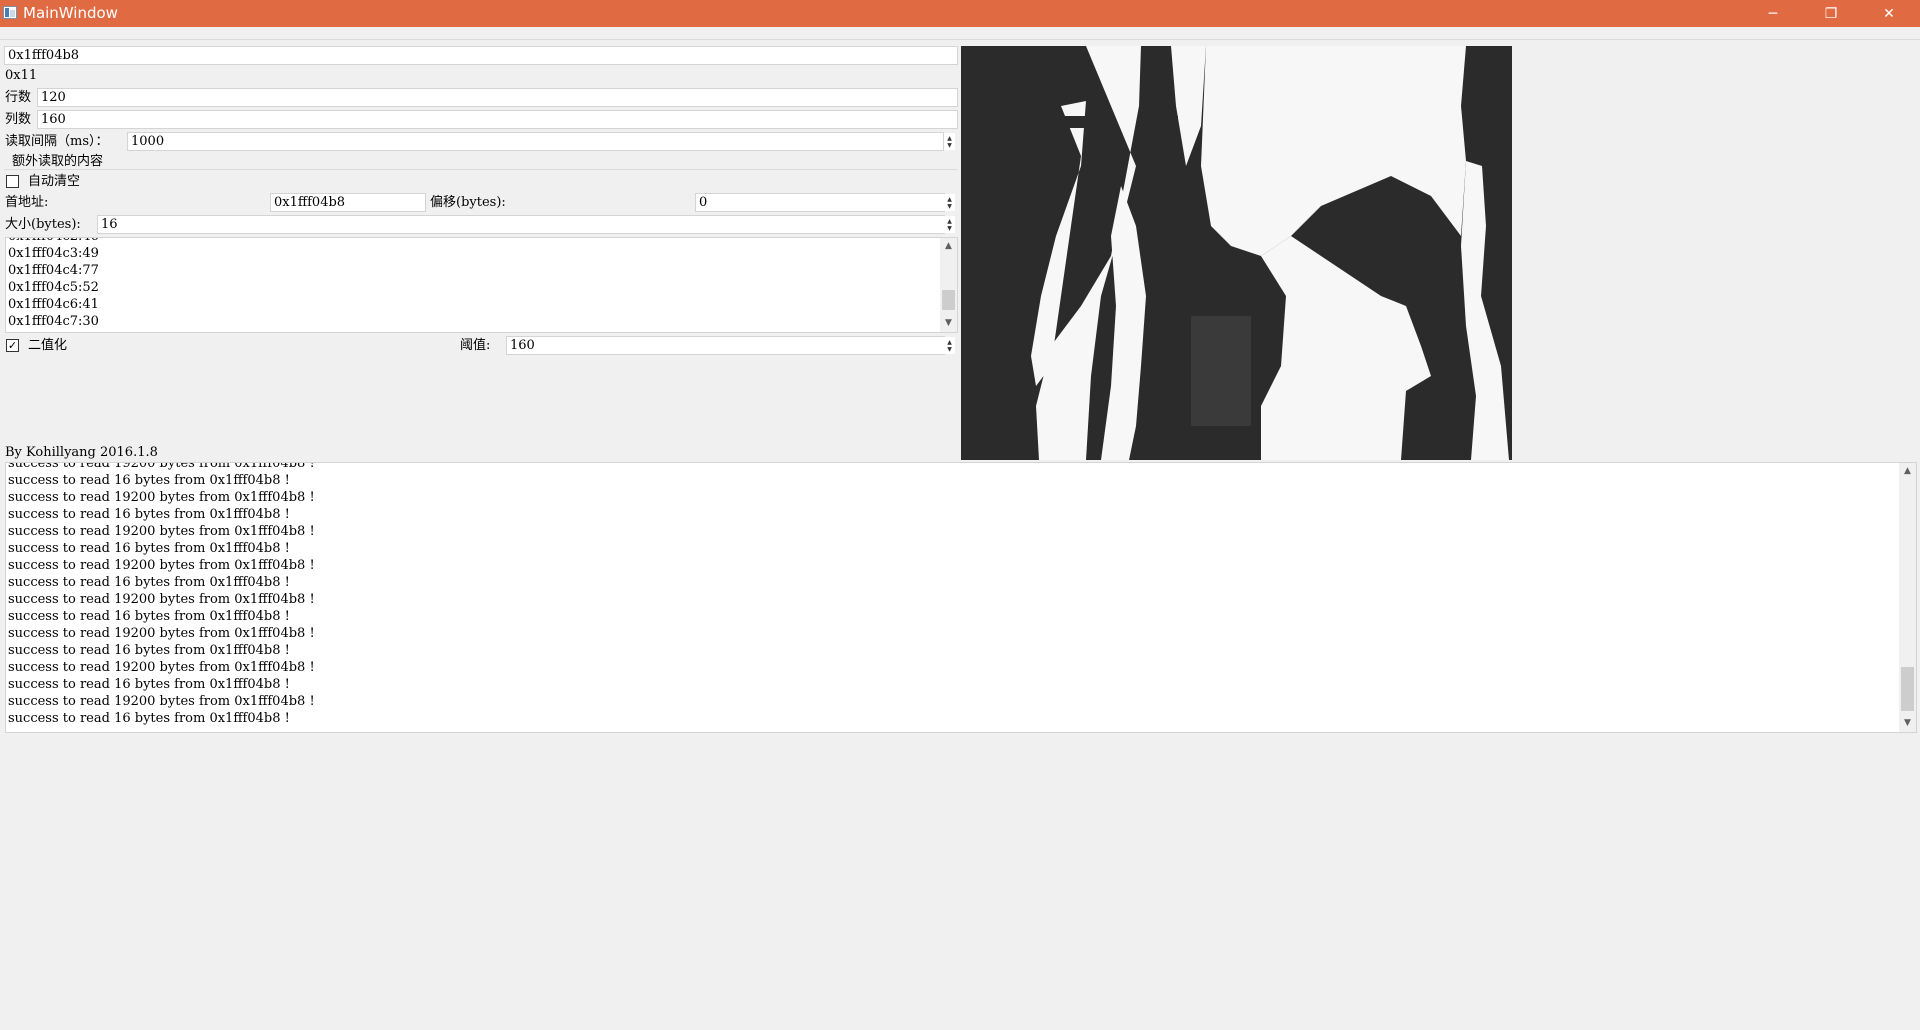 The width and height of the screenshot is (1920, 1030). I want to click on restore-button: ❐, so click(1831, 13).